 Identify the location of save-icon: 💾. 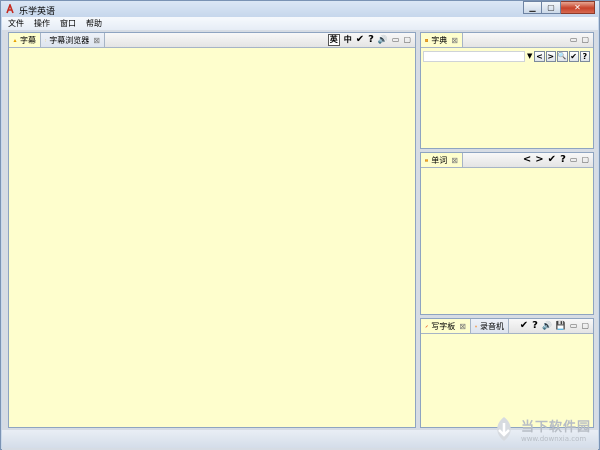
(561, 326).